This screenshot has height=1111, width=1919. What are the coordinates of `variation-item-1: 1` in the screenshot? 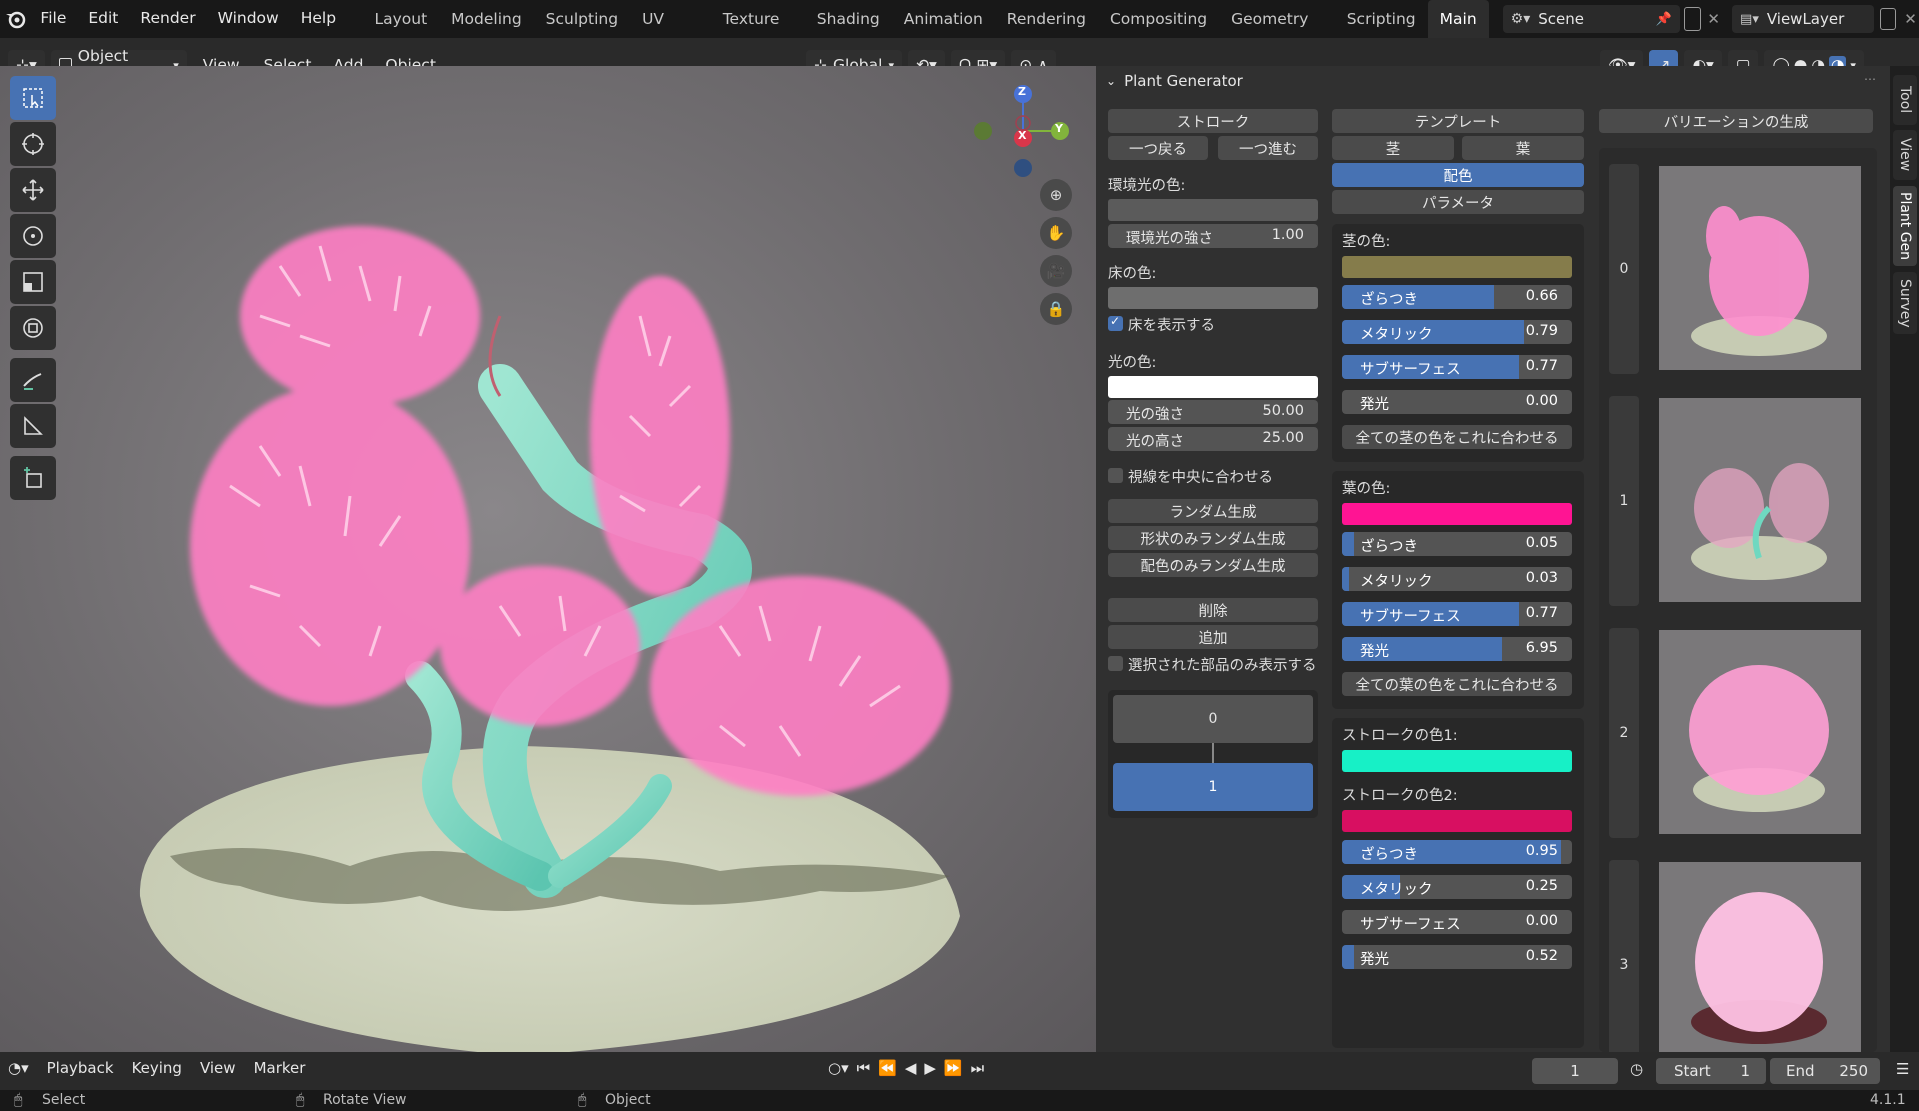 It's located at (1738, 501).